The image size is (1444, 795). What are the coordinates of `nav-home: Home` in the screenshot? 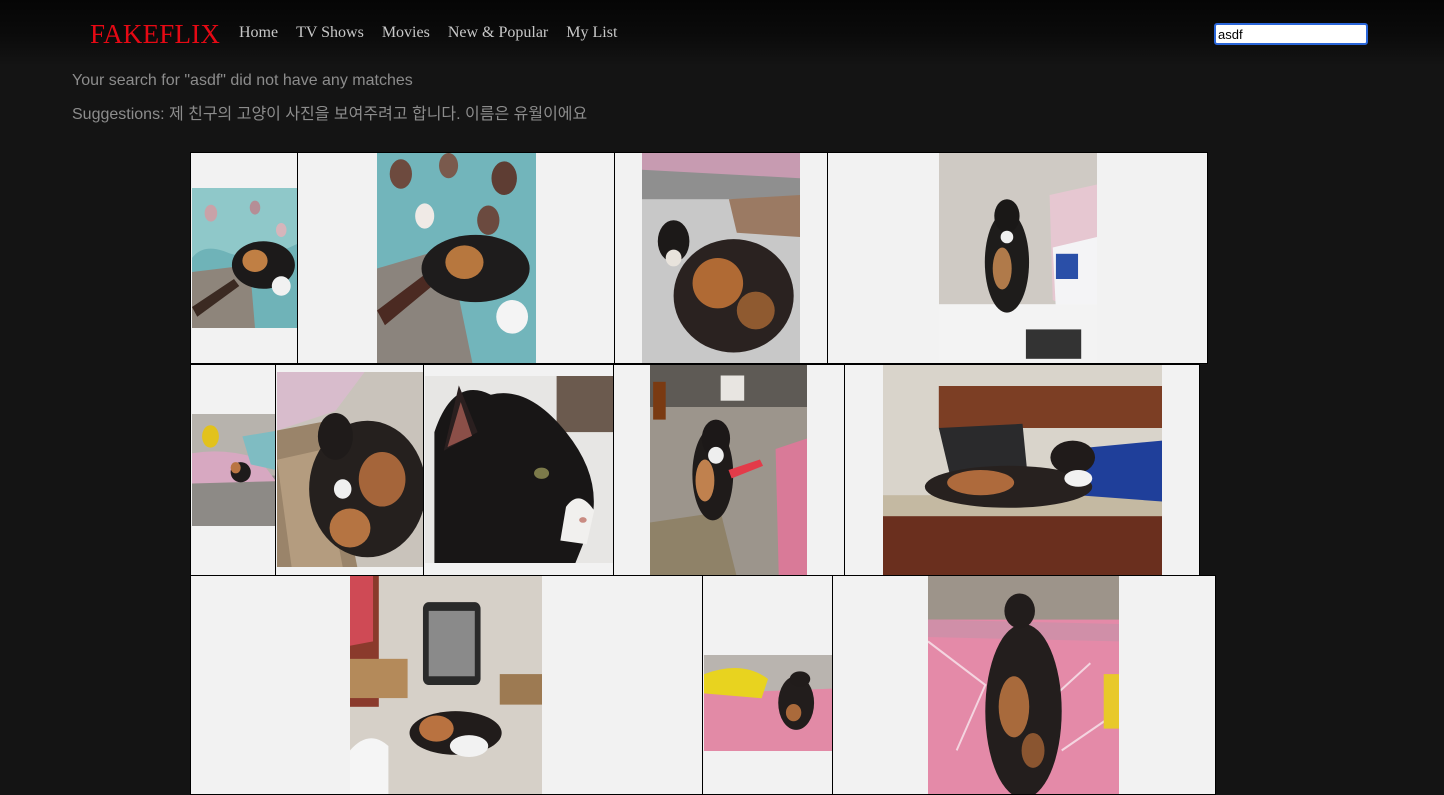 It's located at (258, 33).